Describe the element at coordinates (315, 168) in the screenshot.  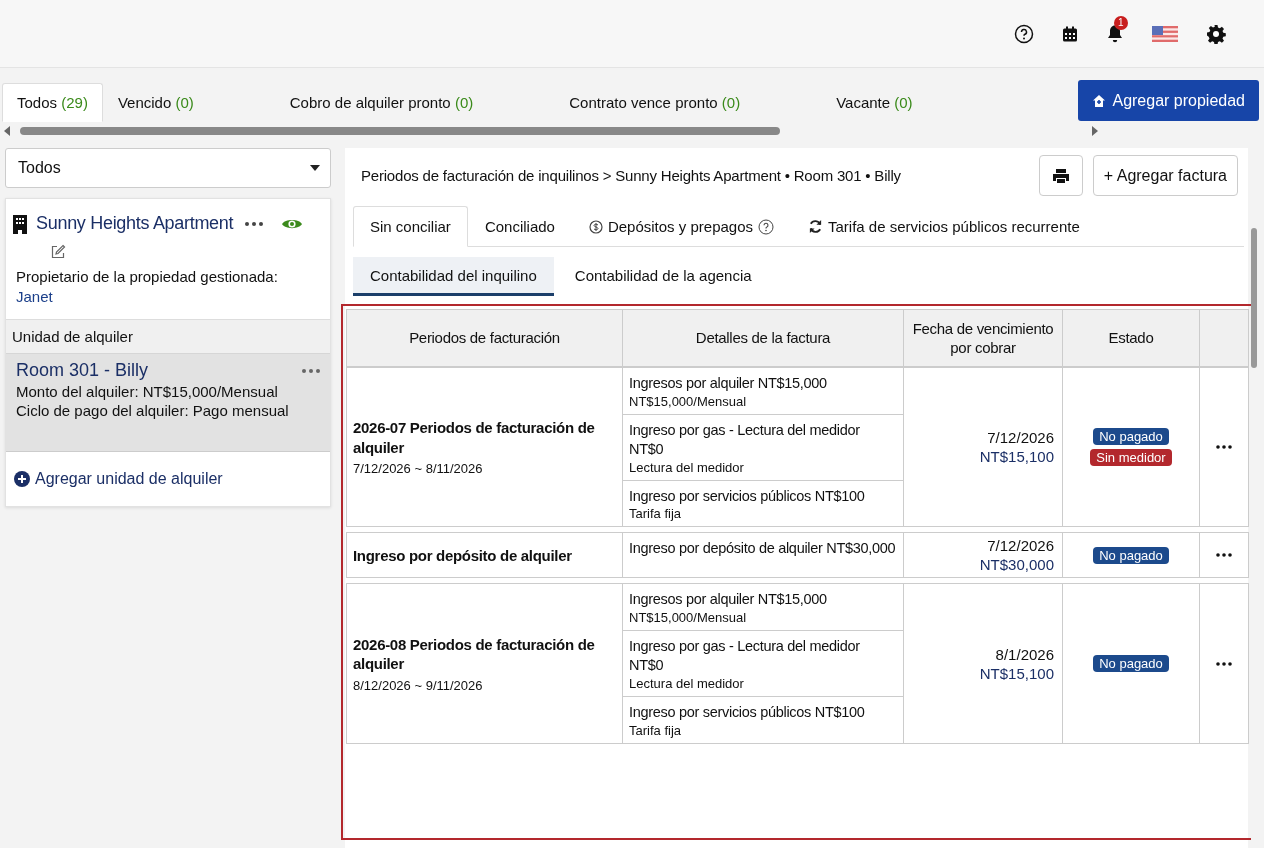
I see `caret-icon` at that location.